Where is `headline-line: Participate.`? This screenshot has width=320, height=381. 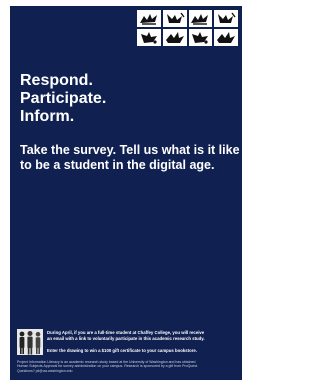
headline-line: Participate. is located at coordinates (63, 98).